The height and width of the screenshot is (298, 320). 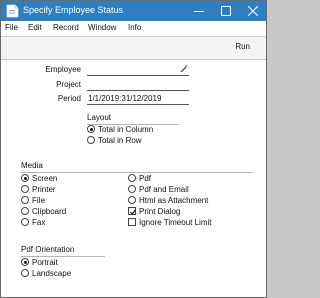 I want to click on button-bar: Run, so click(x=133, y=48).